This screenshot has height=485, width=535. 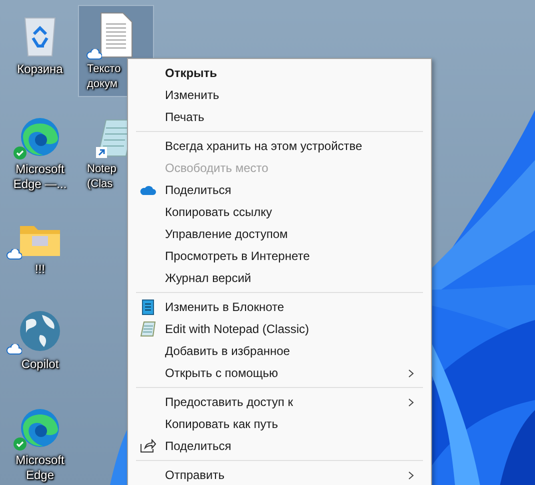 I want to click on menu-item: Отправить, so click(x=279, y=474).